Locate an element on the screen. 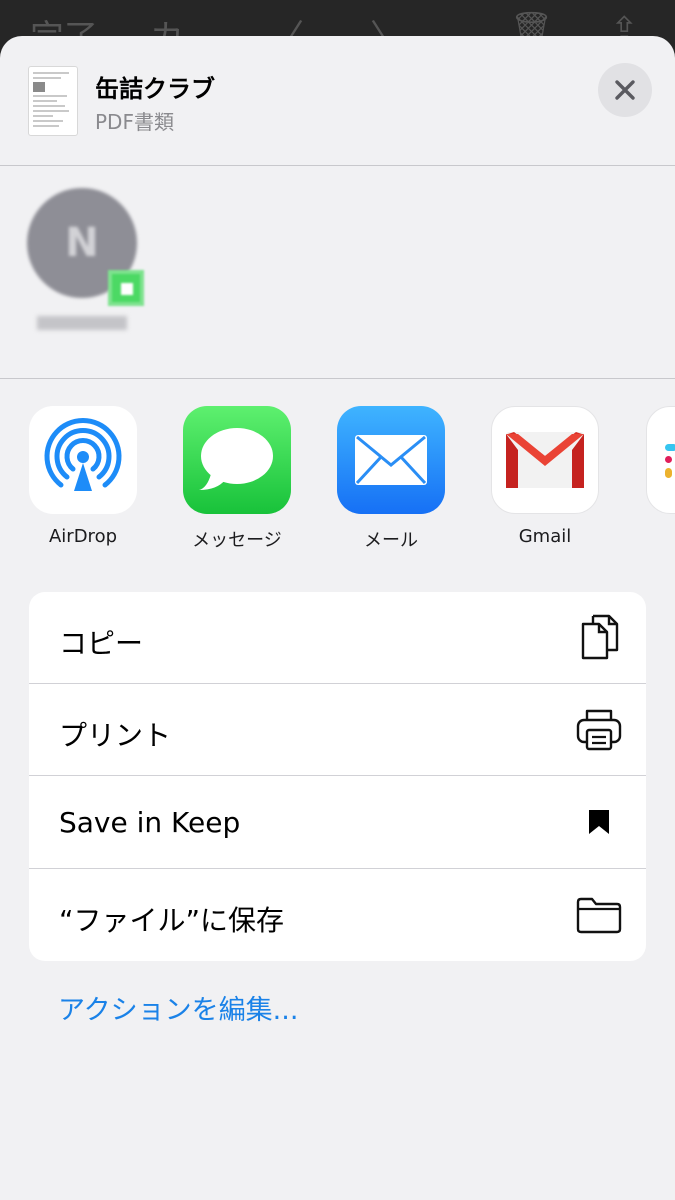  action-label: コピー is located at coordinates (101, 643).